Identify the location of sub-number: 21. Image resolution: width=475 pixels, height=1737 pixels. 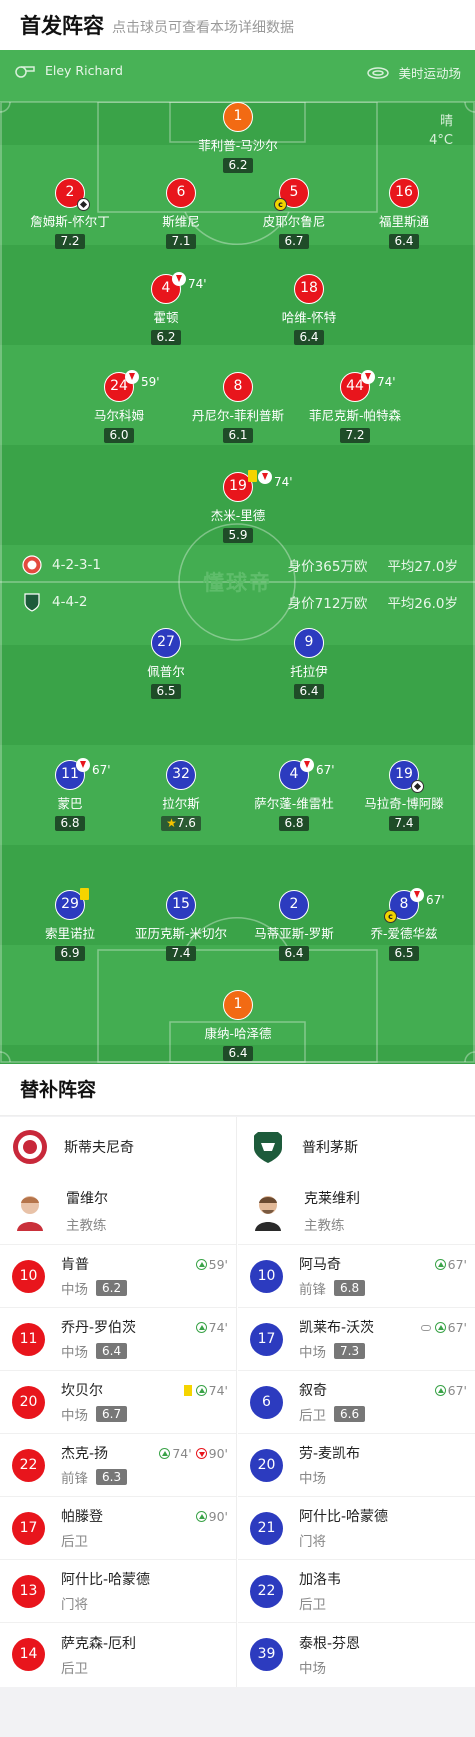
(266, 1528).